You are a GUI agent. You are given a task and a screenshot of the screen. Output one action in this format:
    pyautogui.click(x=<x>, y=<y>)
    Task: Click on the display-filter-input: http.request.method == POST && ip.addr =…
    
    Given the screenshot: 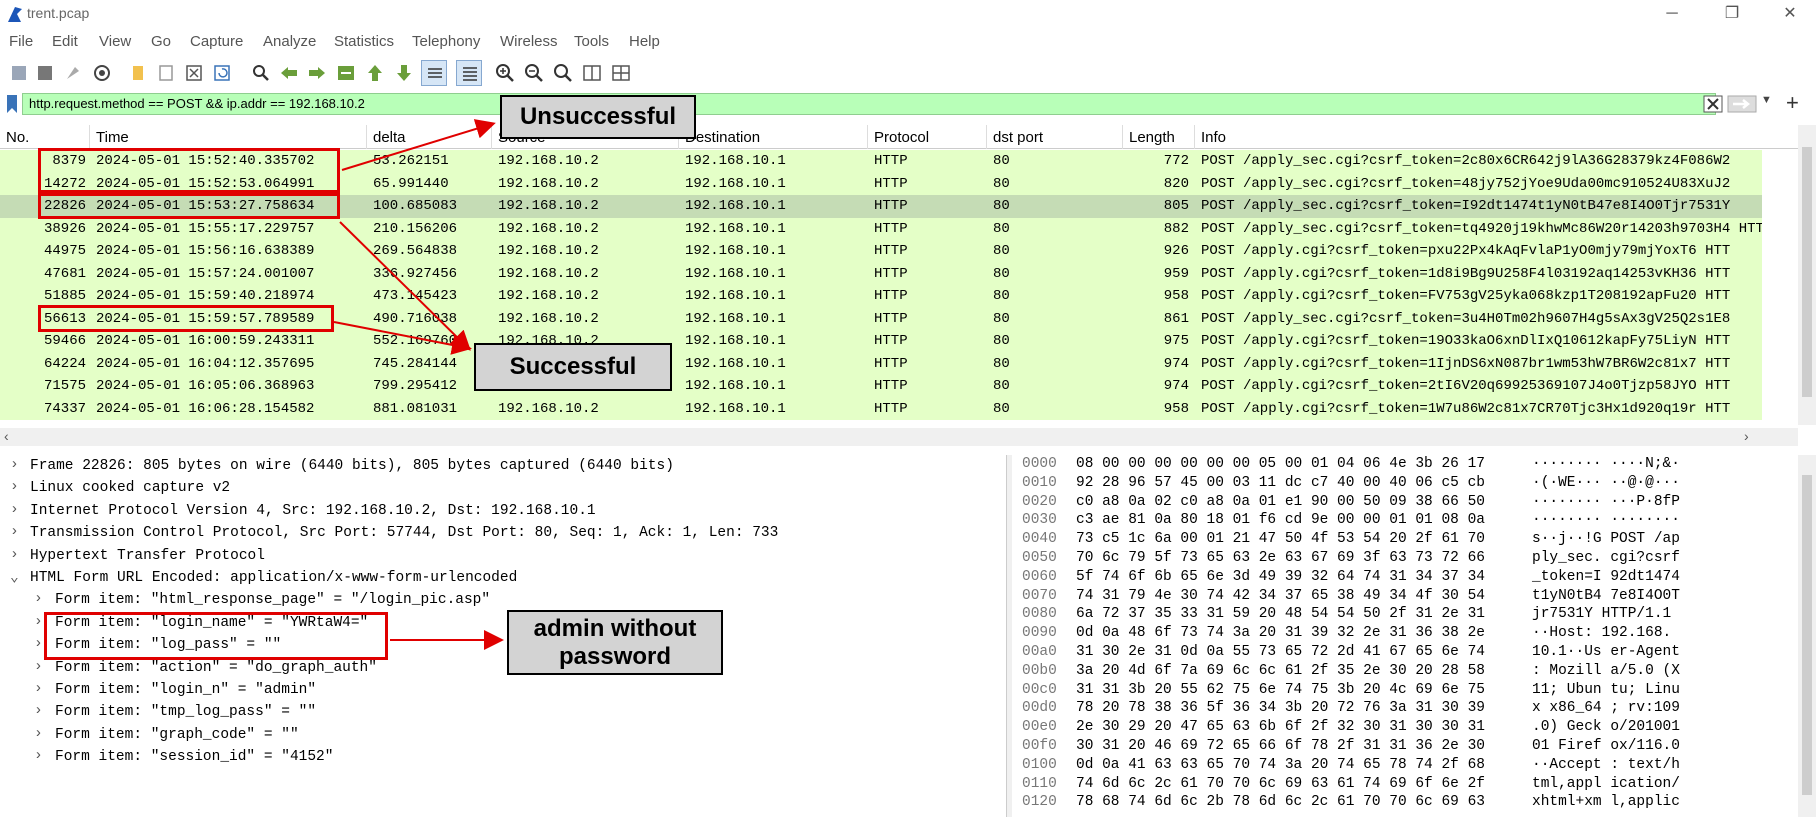 What is the action you would take?
    pyautogui.click(x=869, y=104)
    